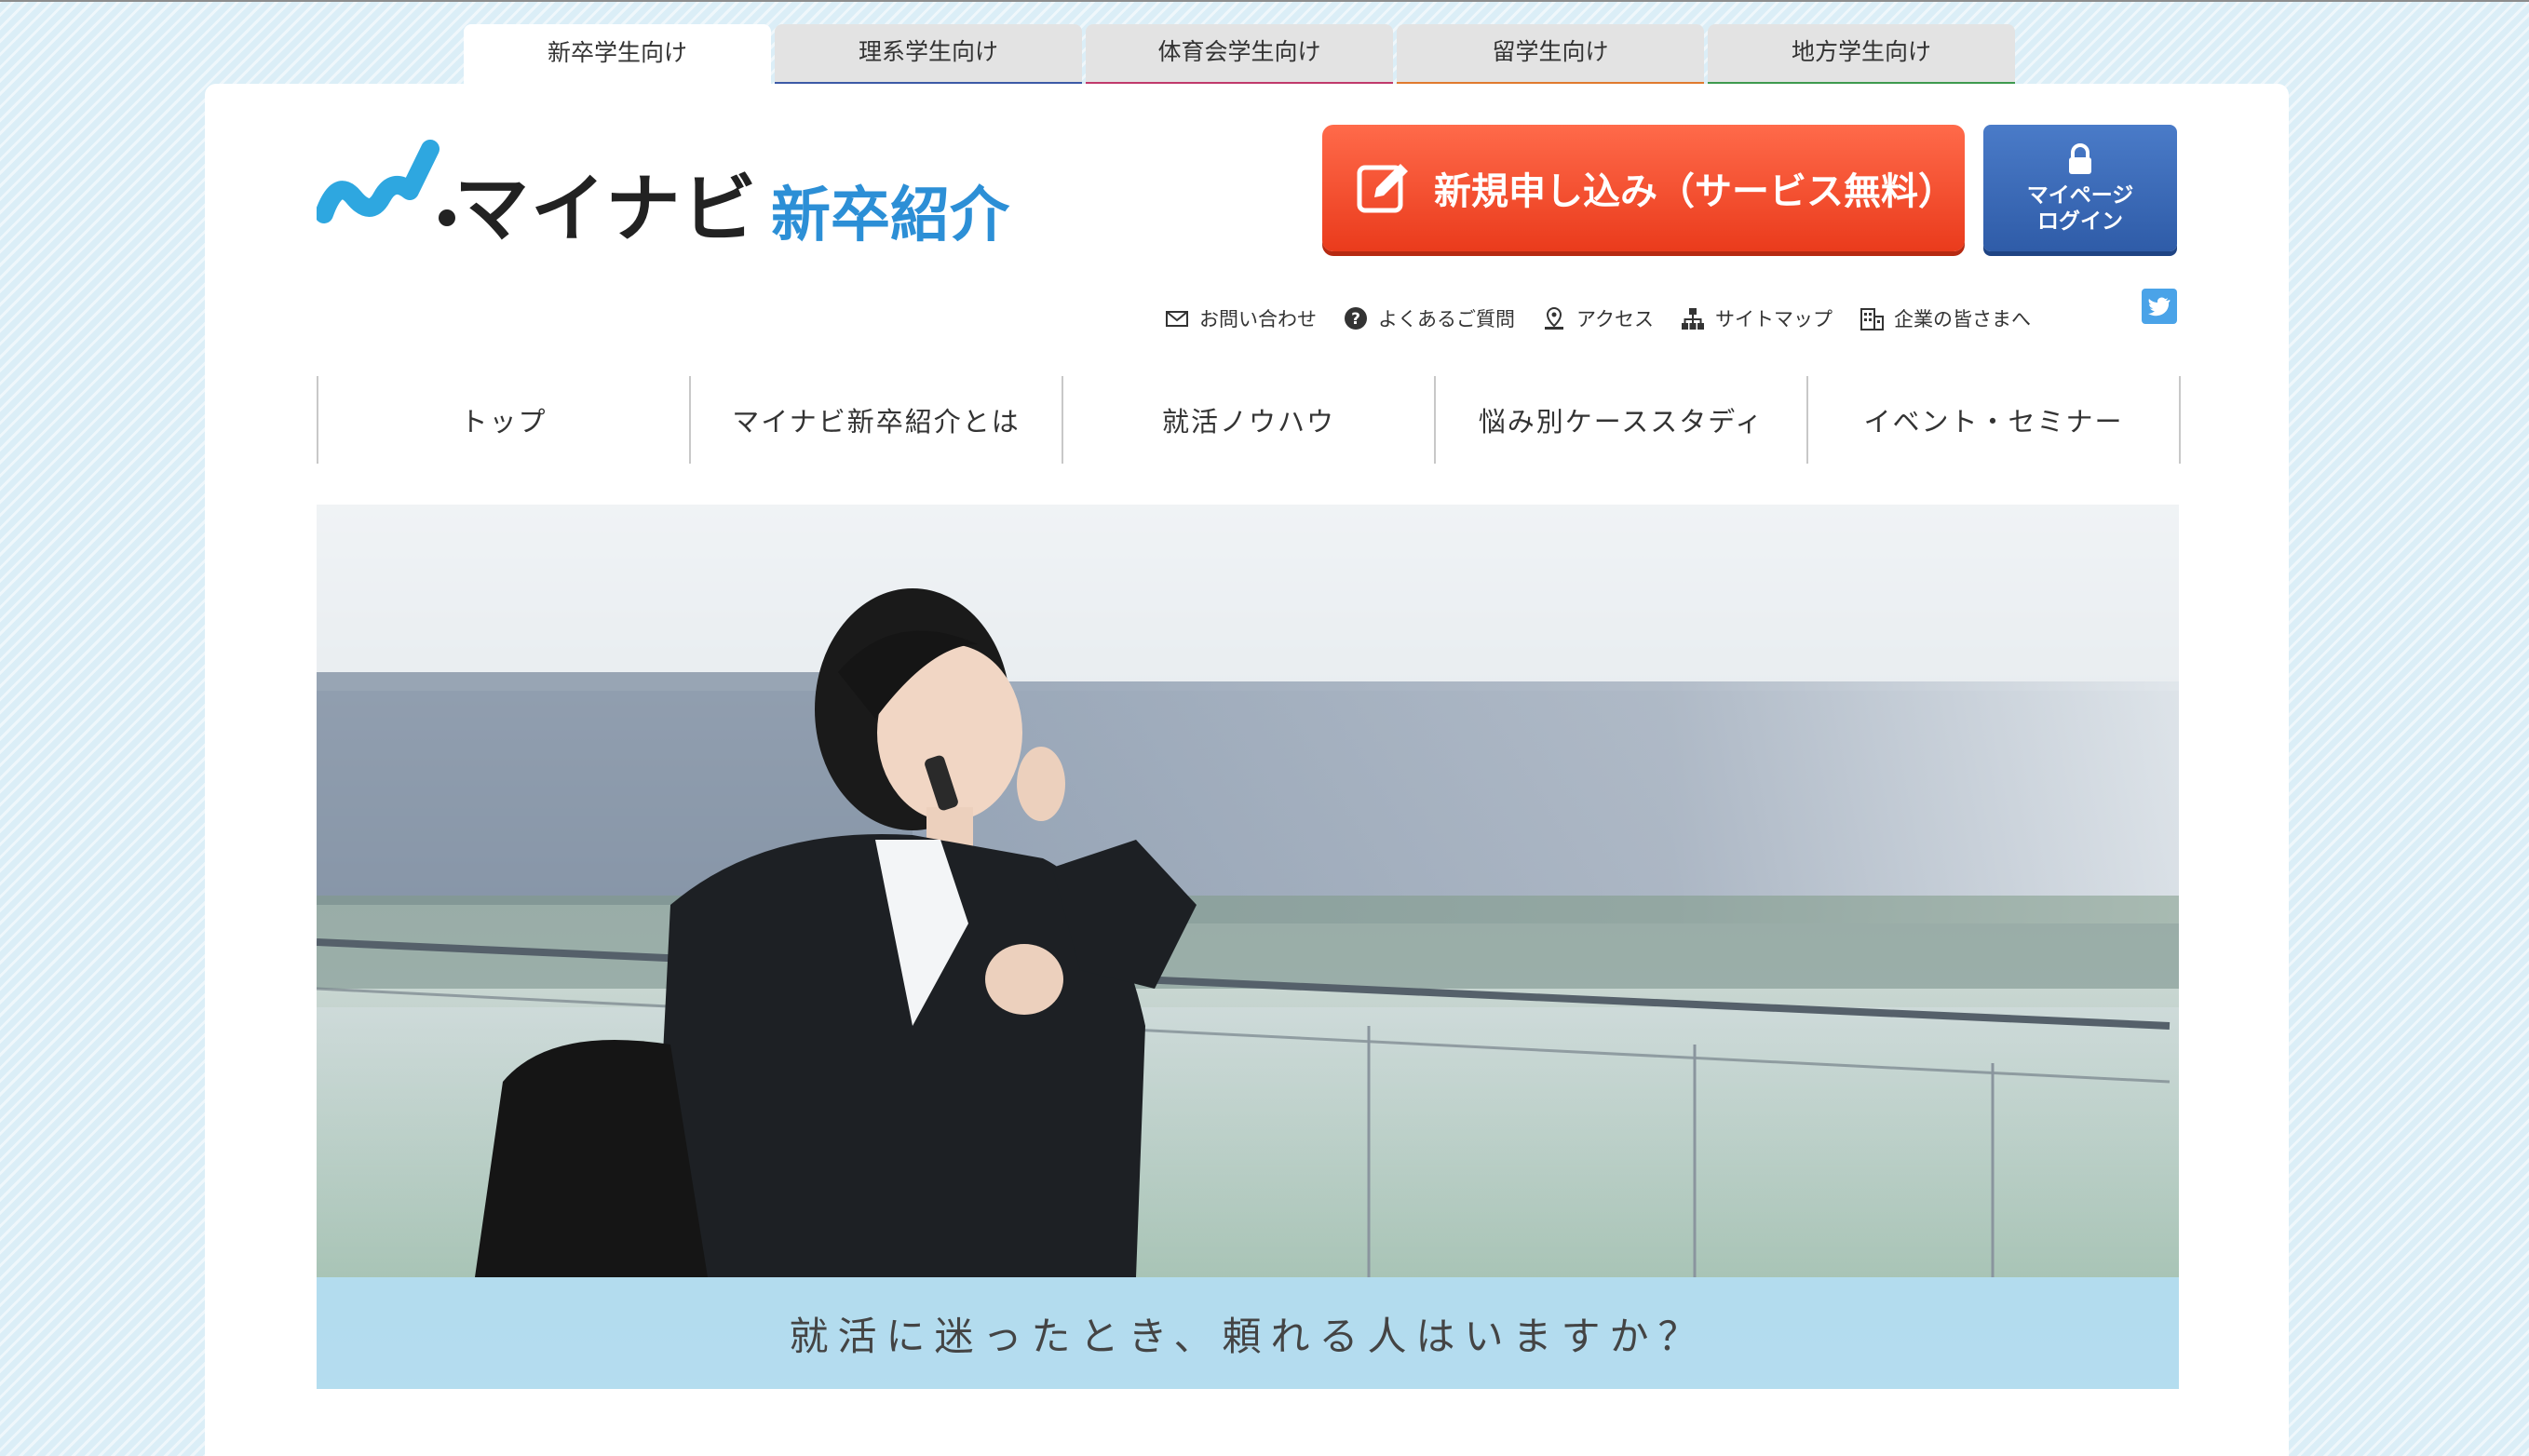 This screenshot has height=1456, width=2529. I want to click on tab-international-students: 留学生向け, so click(1550, 56).